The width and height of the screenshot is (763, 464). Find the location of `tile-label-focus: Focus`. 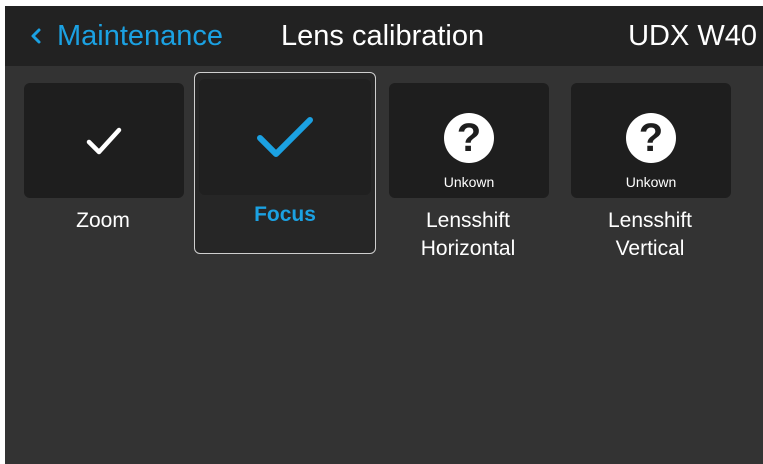

tile-label-focus: Focus is located at coordinates (285, 214).